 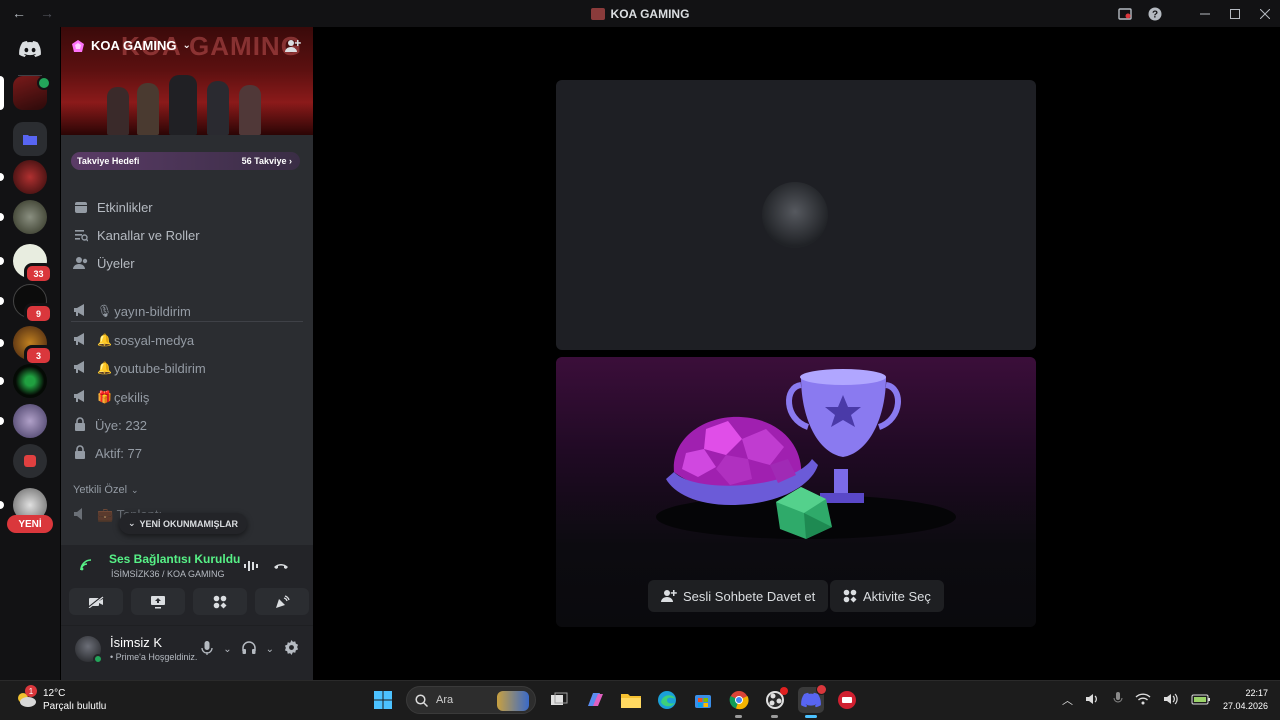 What do you see at coordinates (1256, 693) in the screenshot?
I see `clock-time: 22:17` at bounding box center [1256, 693].